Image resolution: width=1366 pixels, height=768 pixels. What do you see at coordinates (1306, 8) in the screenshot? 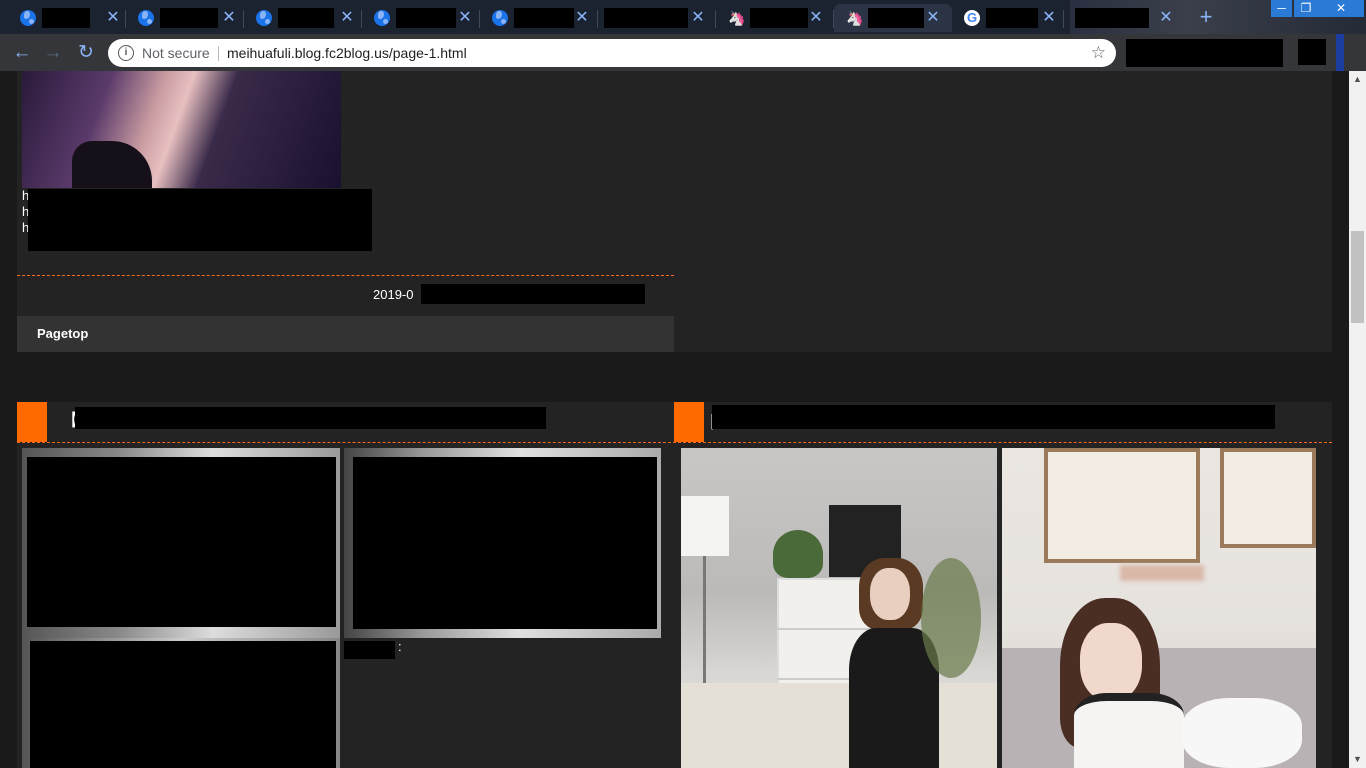
I see `maximize-button: ❐` at bounding box center [1306, 8].